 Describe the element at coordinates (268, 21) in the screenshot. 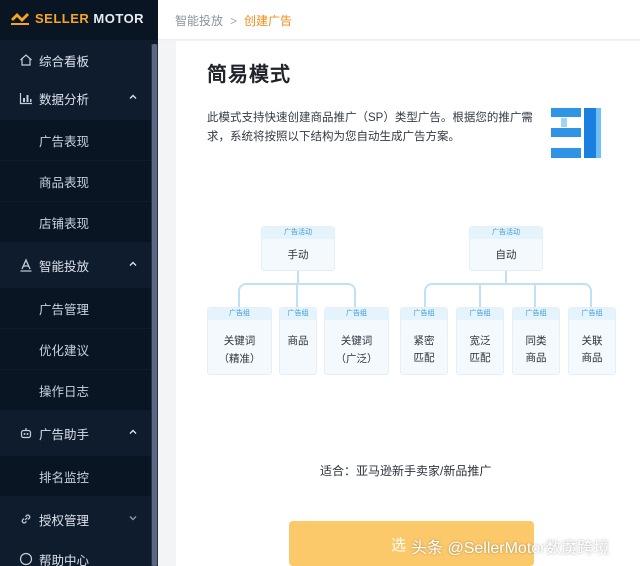

I see `breadcrumb-current: 创建广告` at that location.